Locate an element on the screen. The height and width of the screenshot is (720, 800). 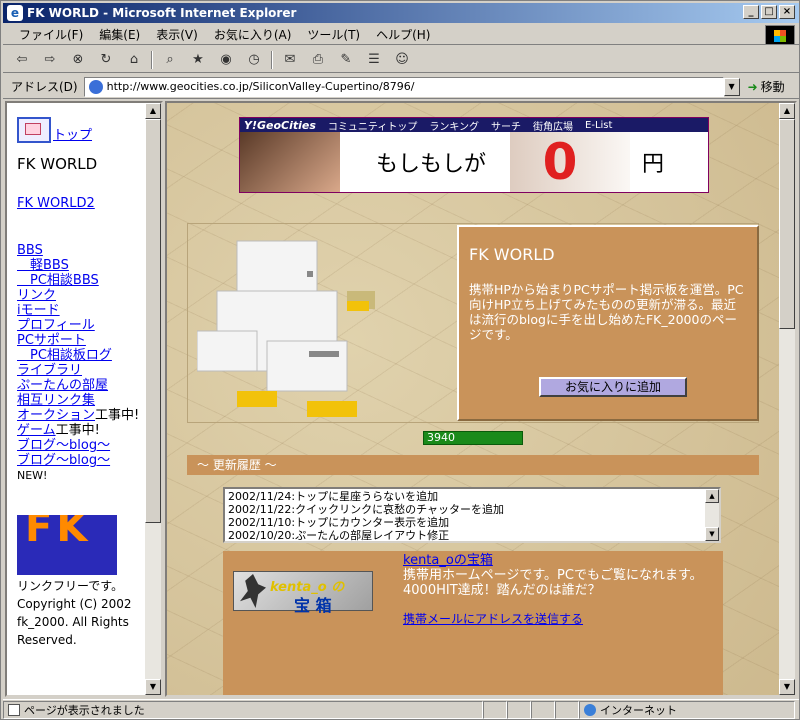
scroll-up-button: ▲ is located at coordinates (153, 111).